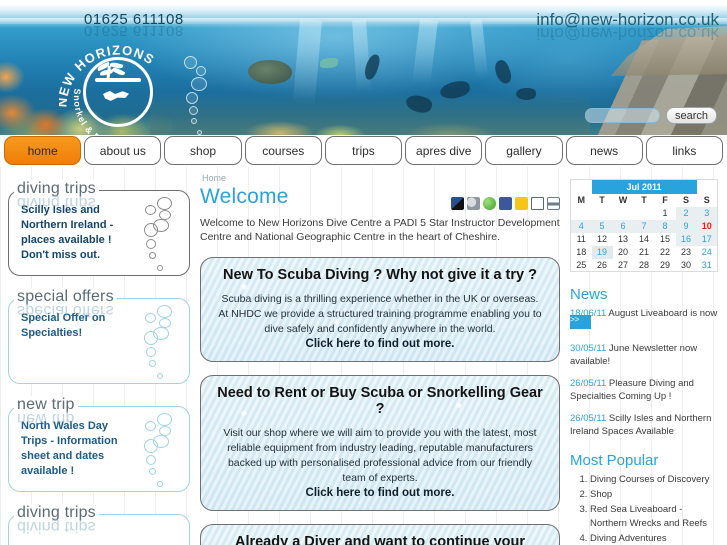 The height and width of the screenshot is (545, 727). Describe the element at coordinates (623, 252) in the screenshot. I see `calendar-day-cell: 20` at that location.